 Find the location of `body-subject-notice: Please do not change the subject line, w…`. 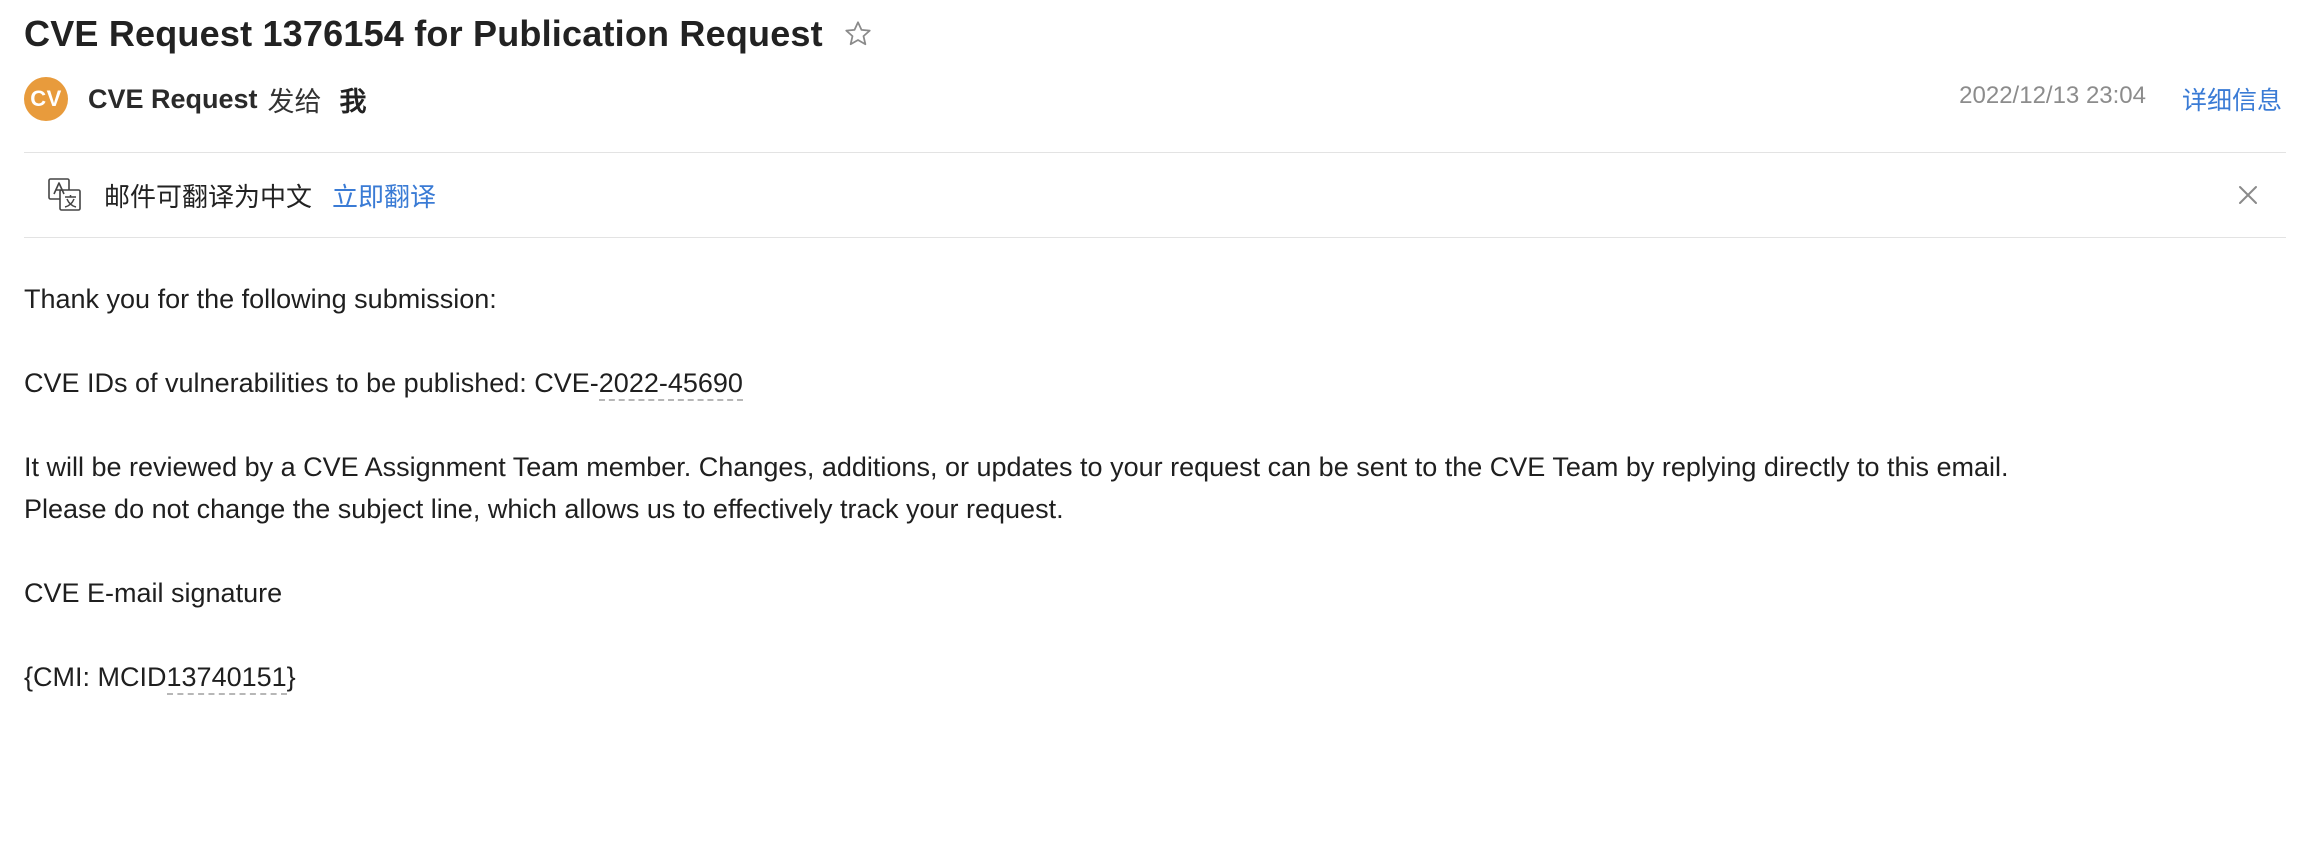

body-subject-notice: Please do not change the subject line, w… is located at coordinates (544, 509).